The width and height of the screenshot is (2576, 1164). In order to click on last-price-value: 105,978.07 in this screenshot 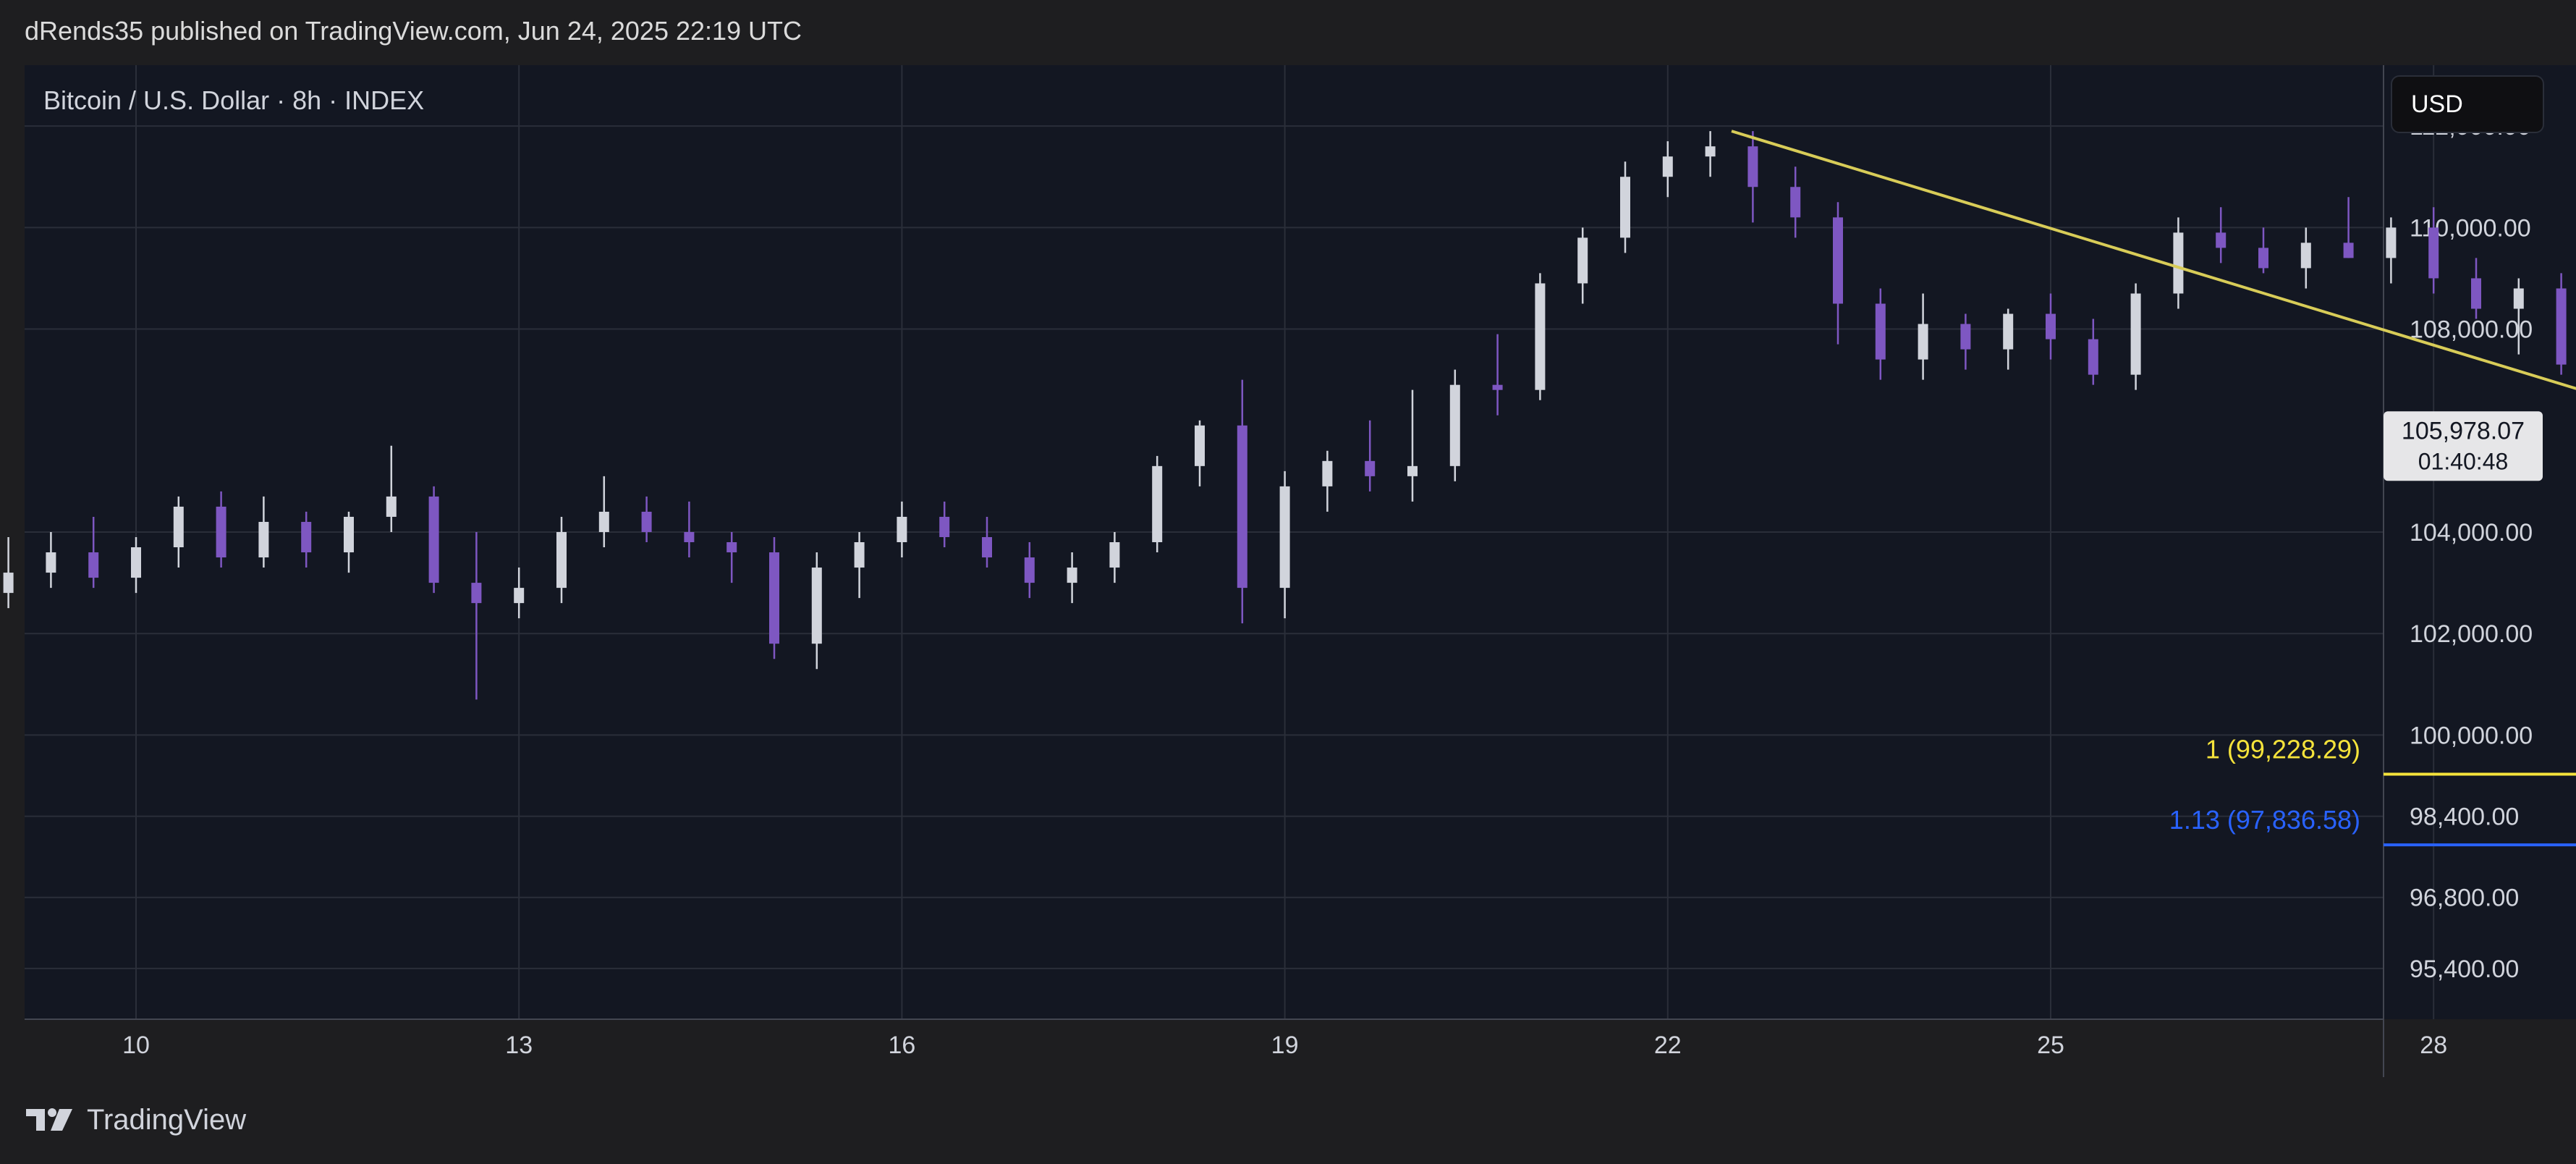, I will do `click(2463, 430)`.